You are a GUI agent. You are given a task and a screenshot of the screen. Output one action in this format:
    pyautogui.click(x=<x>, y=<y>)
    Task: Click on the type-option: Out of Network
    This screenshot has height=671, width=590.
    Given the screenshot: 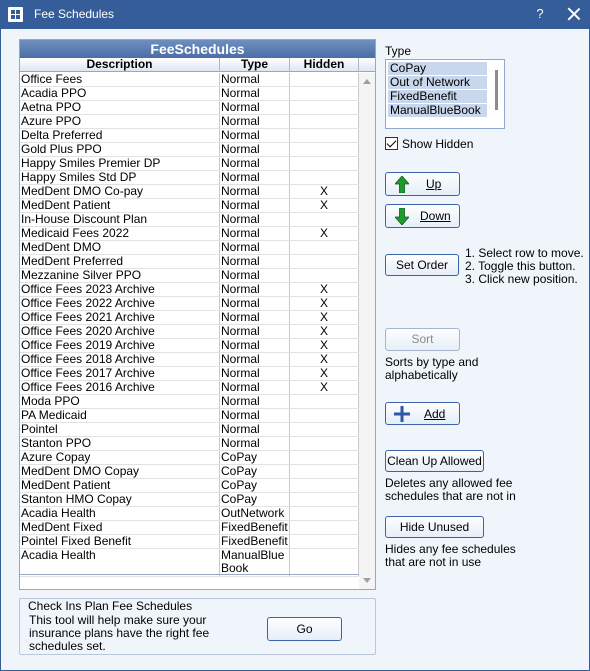 What is the action you would take?
    pyautogui.click(x=437, y=82)
    